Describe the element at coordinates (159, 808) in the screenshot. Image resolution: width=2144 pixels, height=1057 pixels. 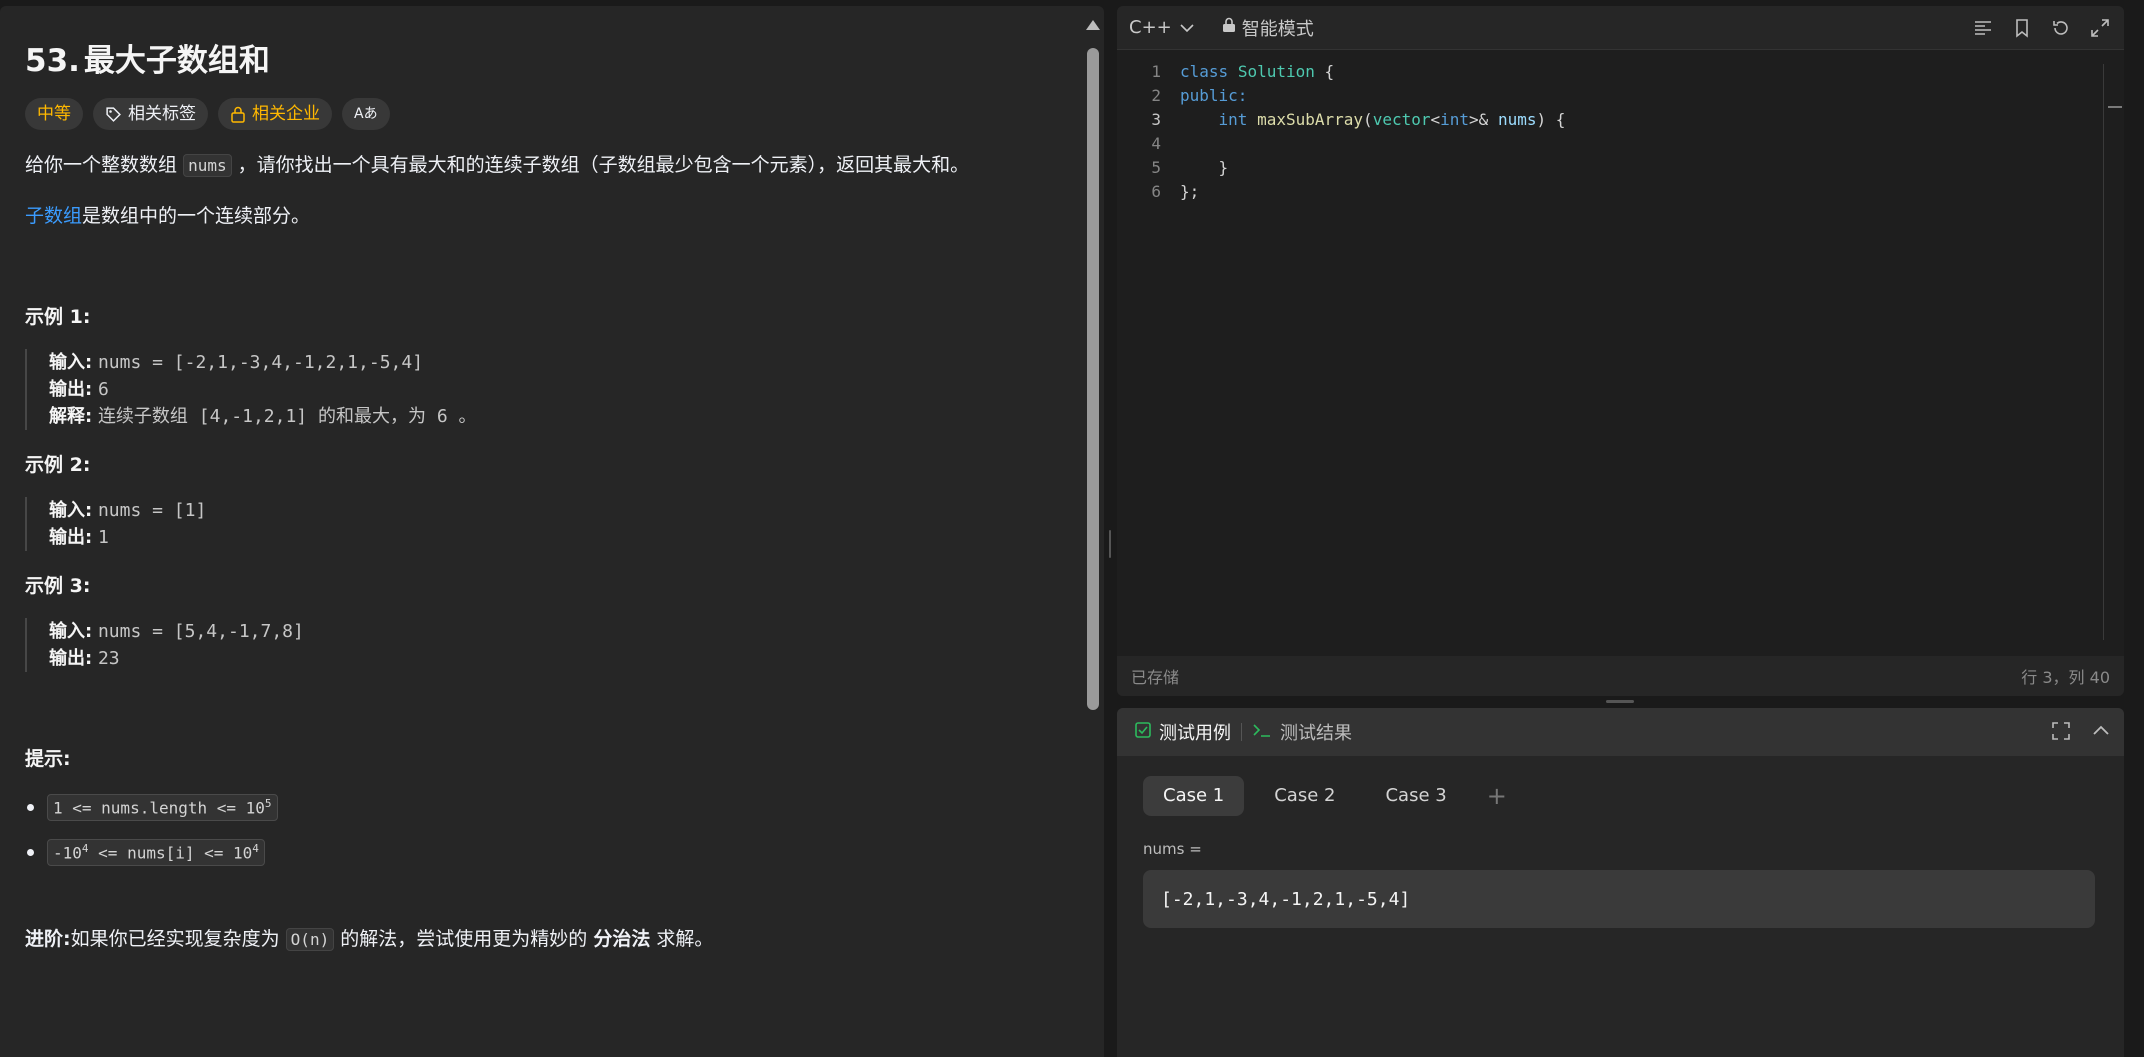
I see `hint-1-text: 1 <= nums.length <= 10` at that location.